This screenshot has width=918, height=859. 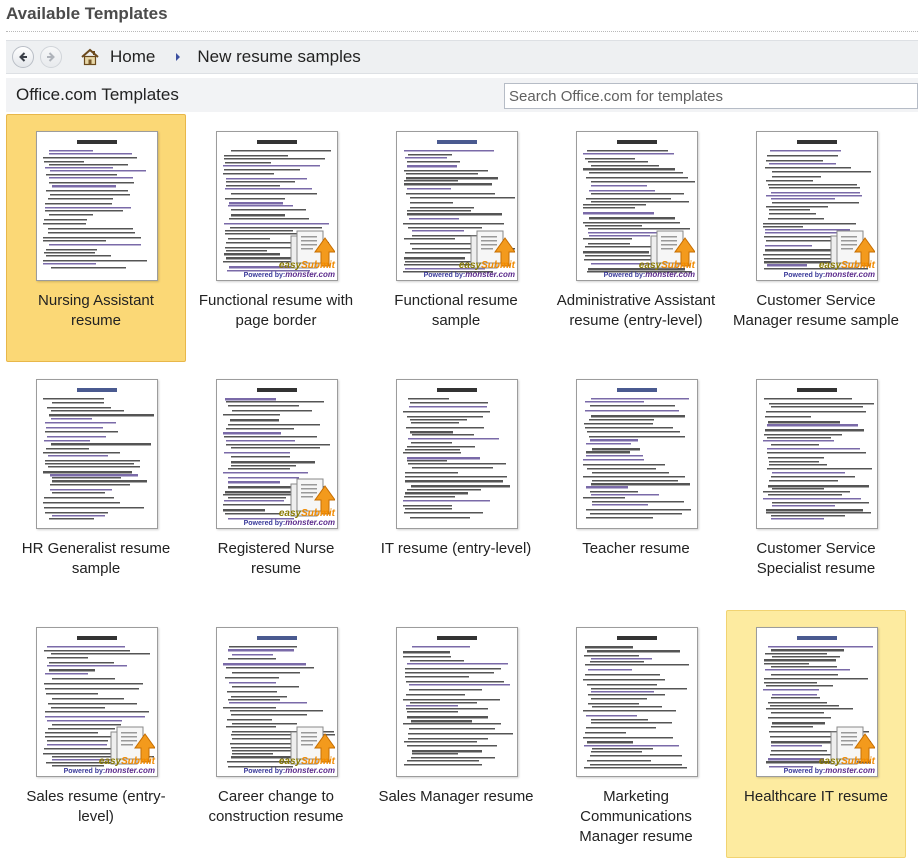 I want to click on template-label: IT resume (entry-level), so click(x=456, y=548).